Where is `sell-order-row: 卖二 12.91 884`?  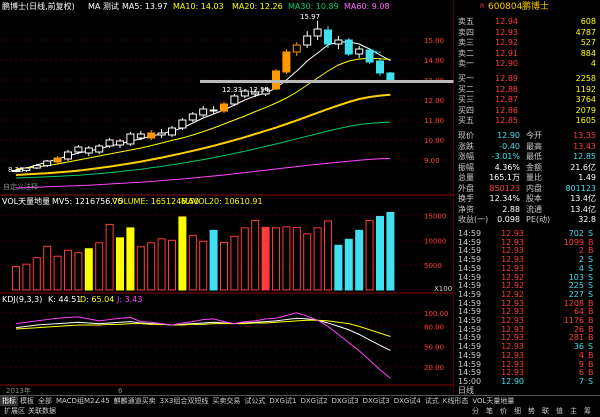 sell-order-row: 卖二 12.91 884 is located at coordinates (528, 53).